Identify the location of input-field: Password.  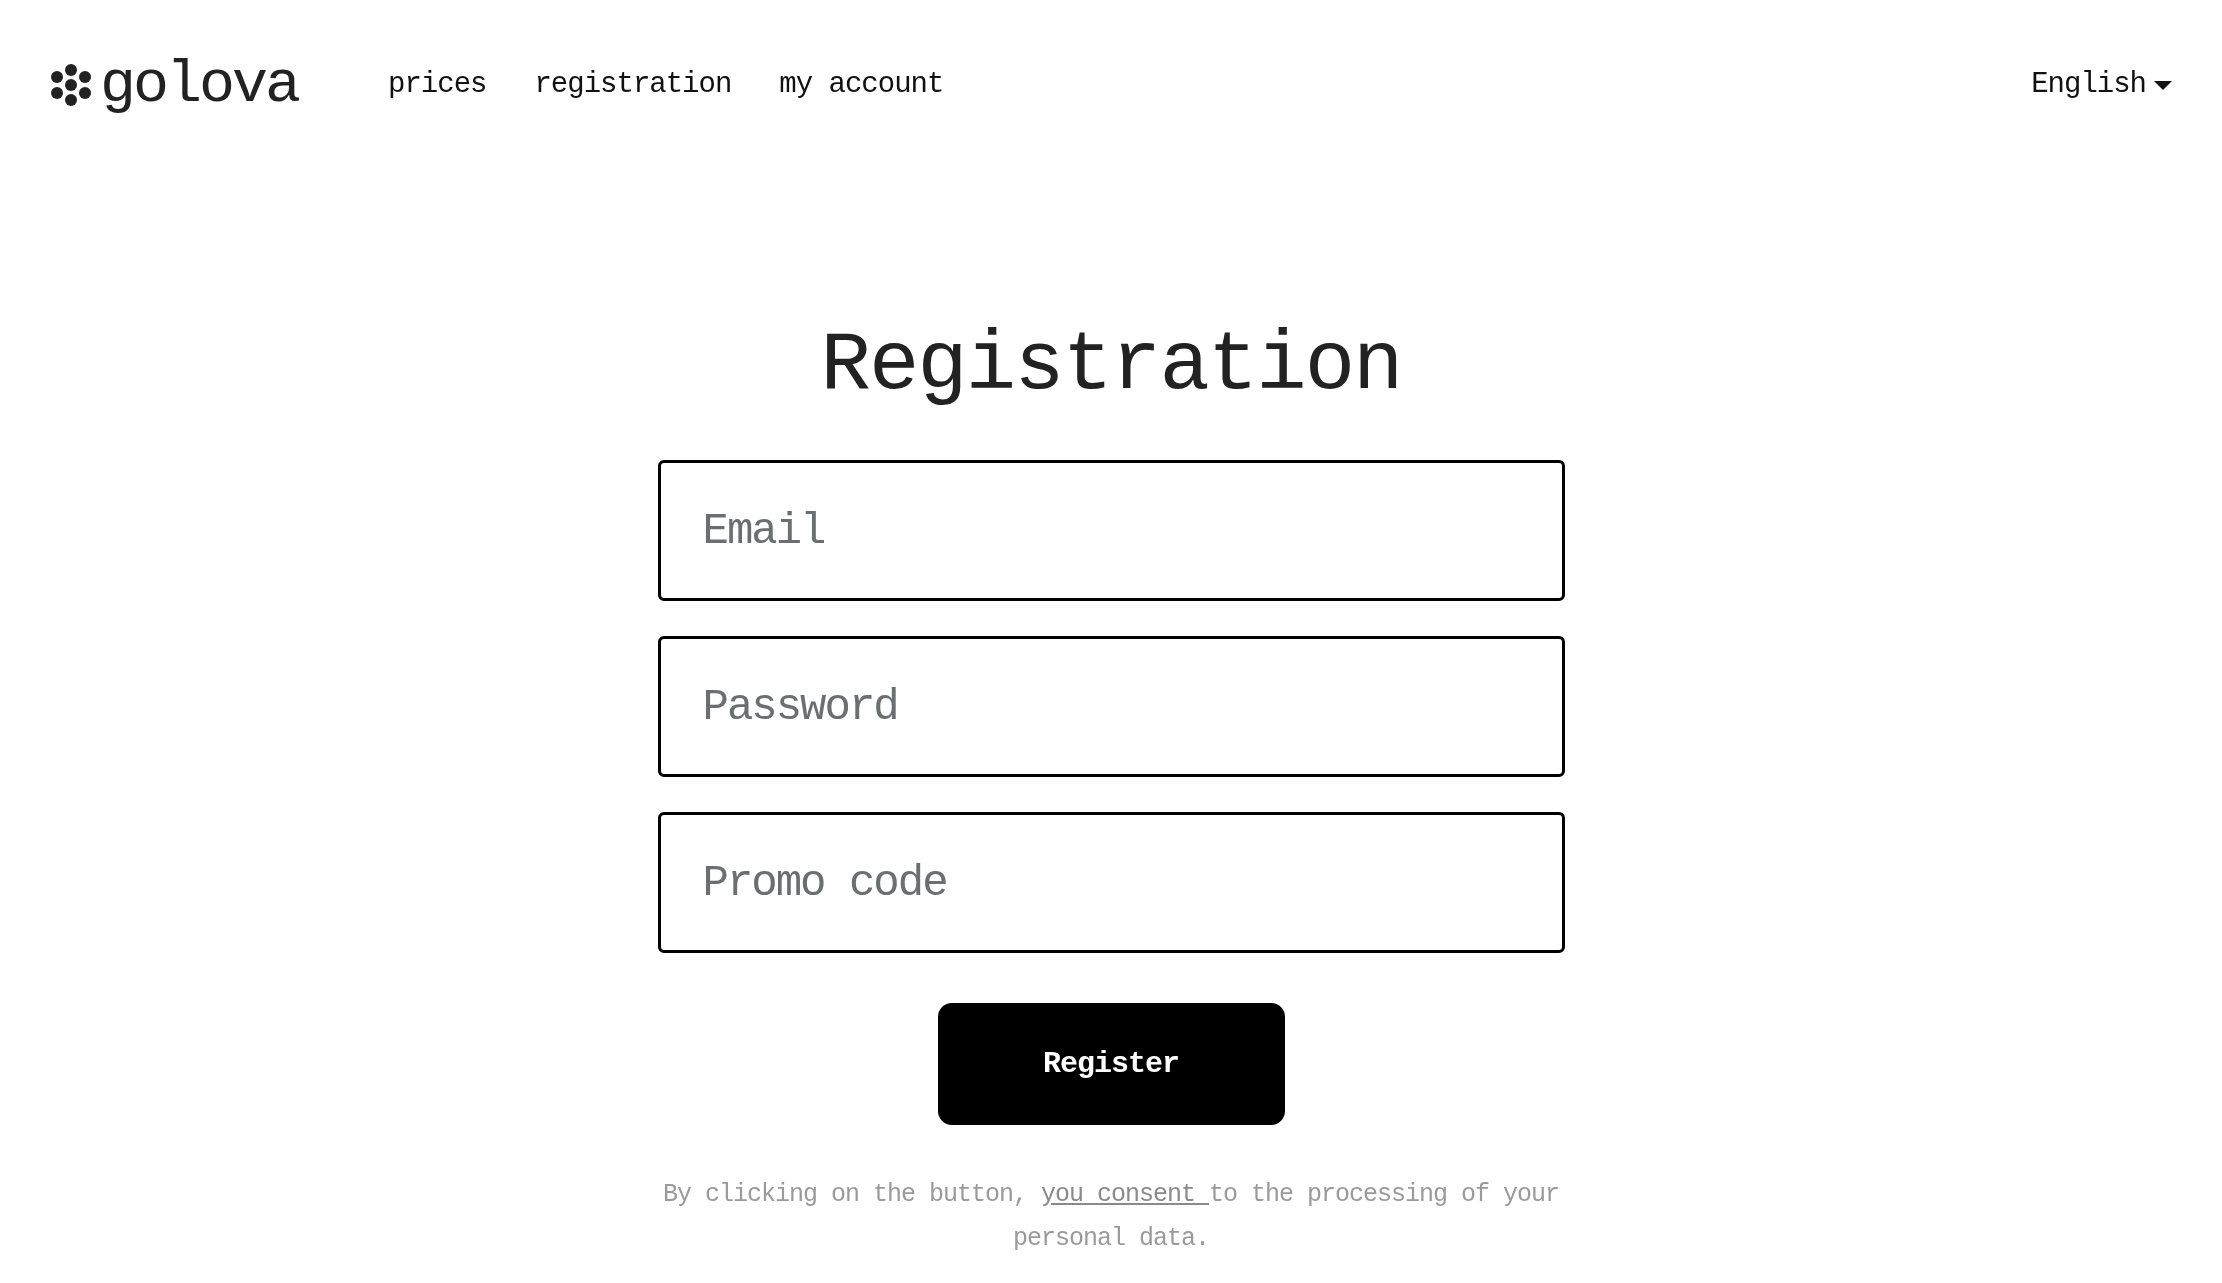
(1111, 707).